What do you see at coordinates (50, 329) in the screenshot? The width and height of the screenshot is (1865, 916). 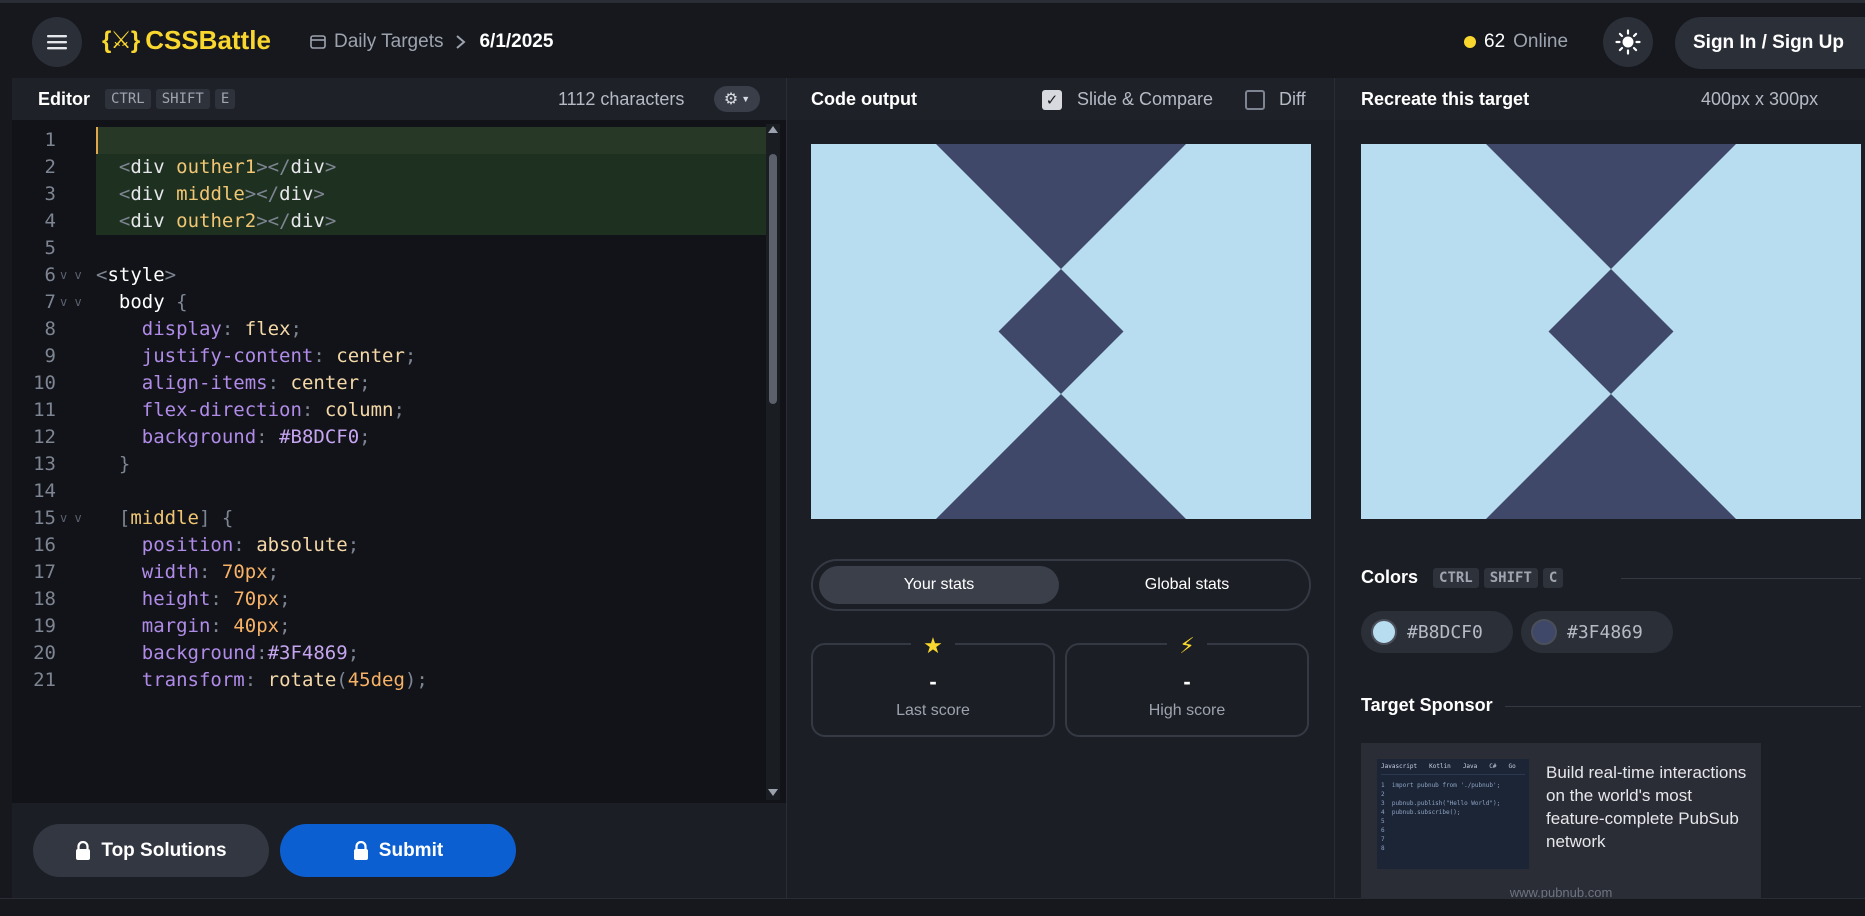 I see `line-number: 8` at bounding box center [50, 329].